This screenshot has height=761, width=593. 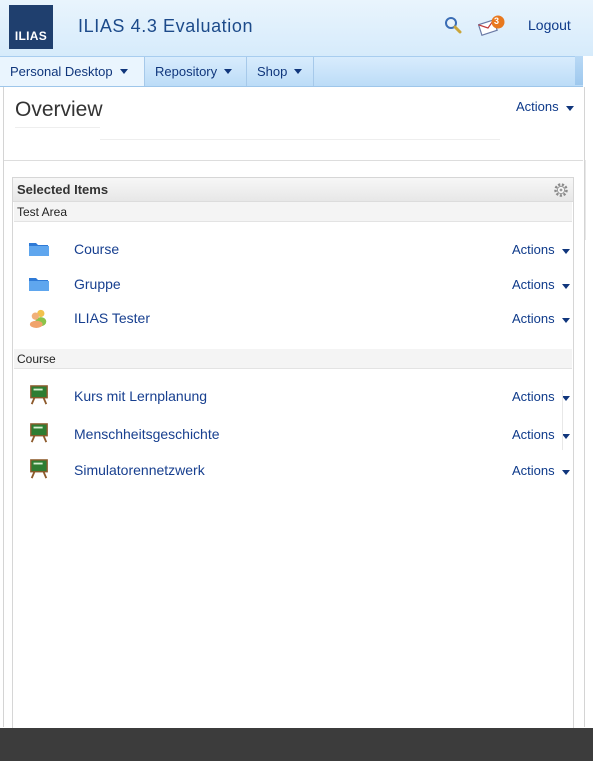 I want to click on footer-bar, so click(x=296, y=744).